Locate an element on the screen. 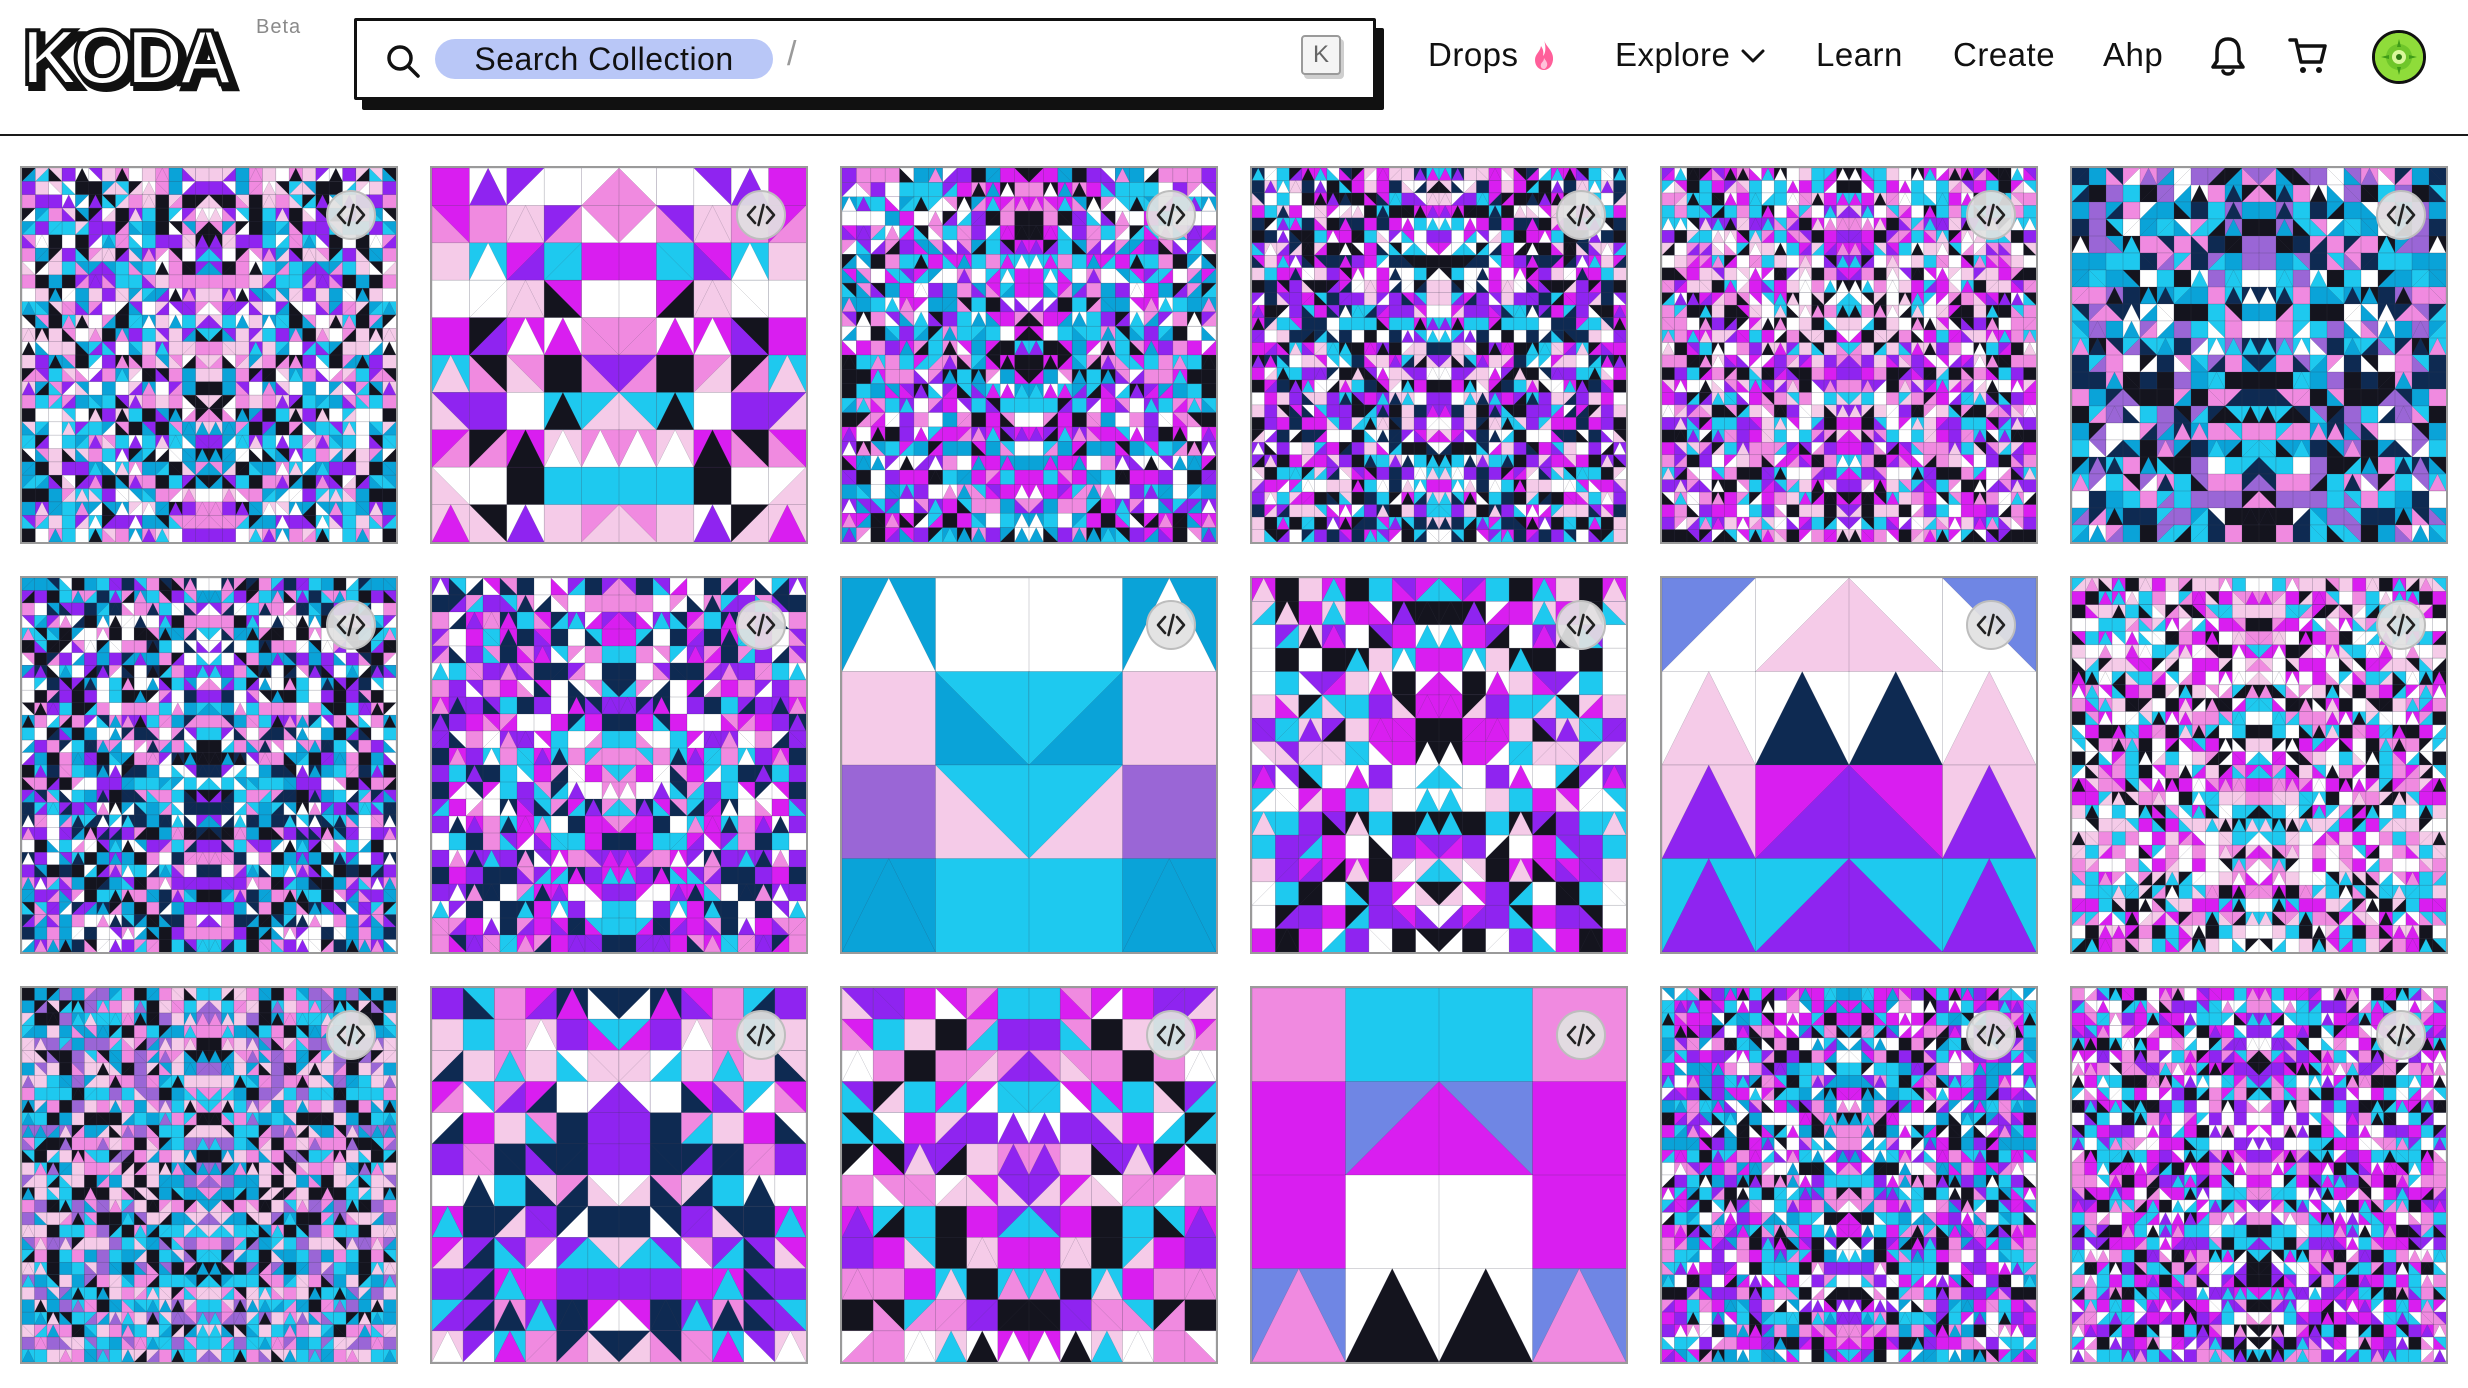 The width and height of the screenshot is (2468, 1388). search-collection-chip: Search Collection is located at coordinates (604, 59).